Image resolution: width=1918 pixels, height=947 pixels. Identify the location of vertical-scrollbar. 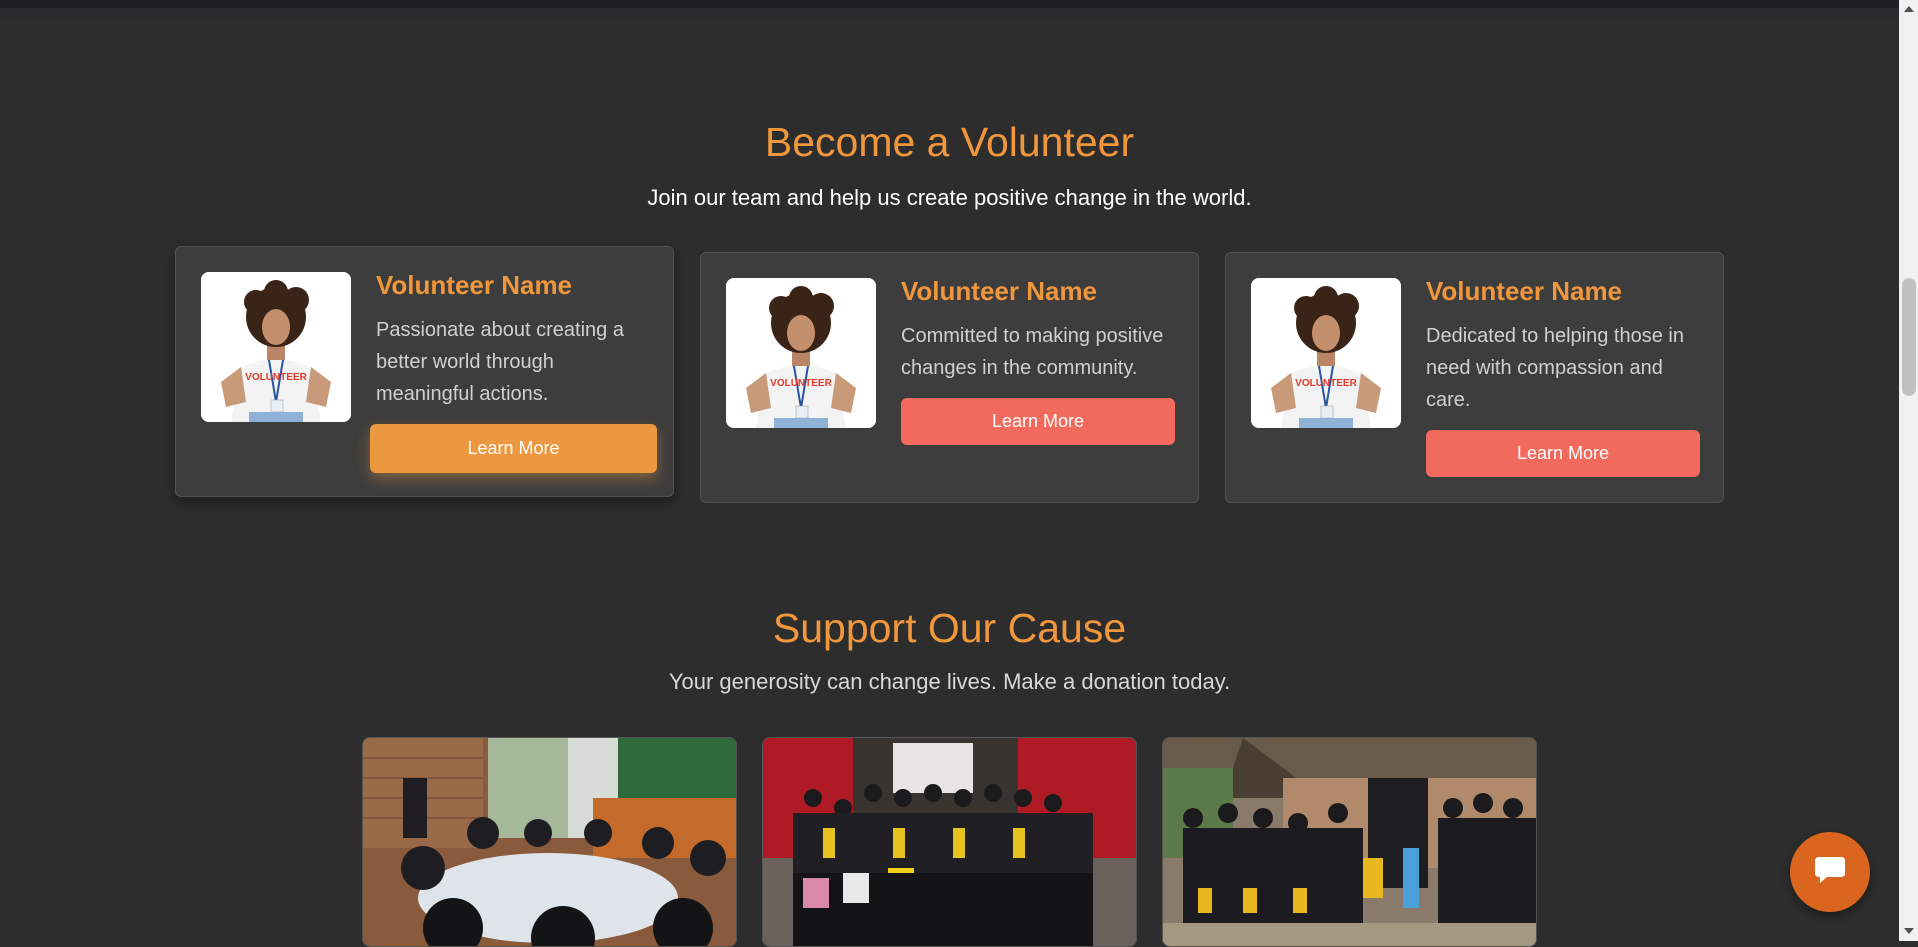
(1908, 470).